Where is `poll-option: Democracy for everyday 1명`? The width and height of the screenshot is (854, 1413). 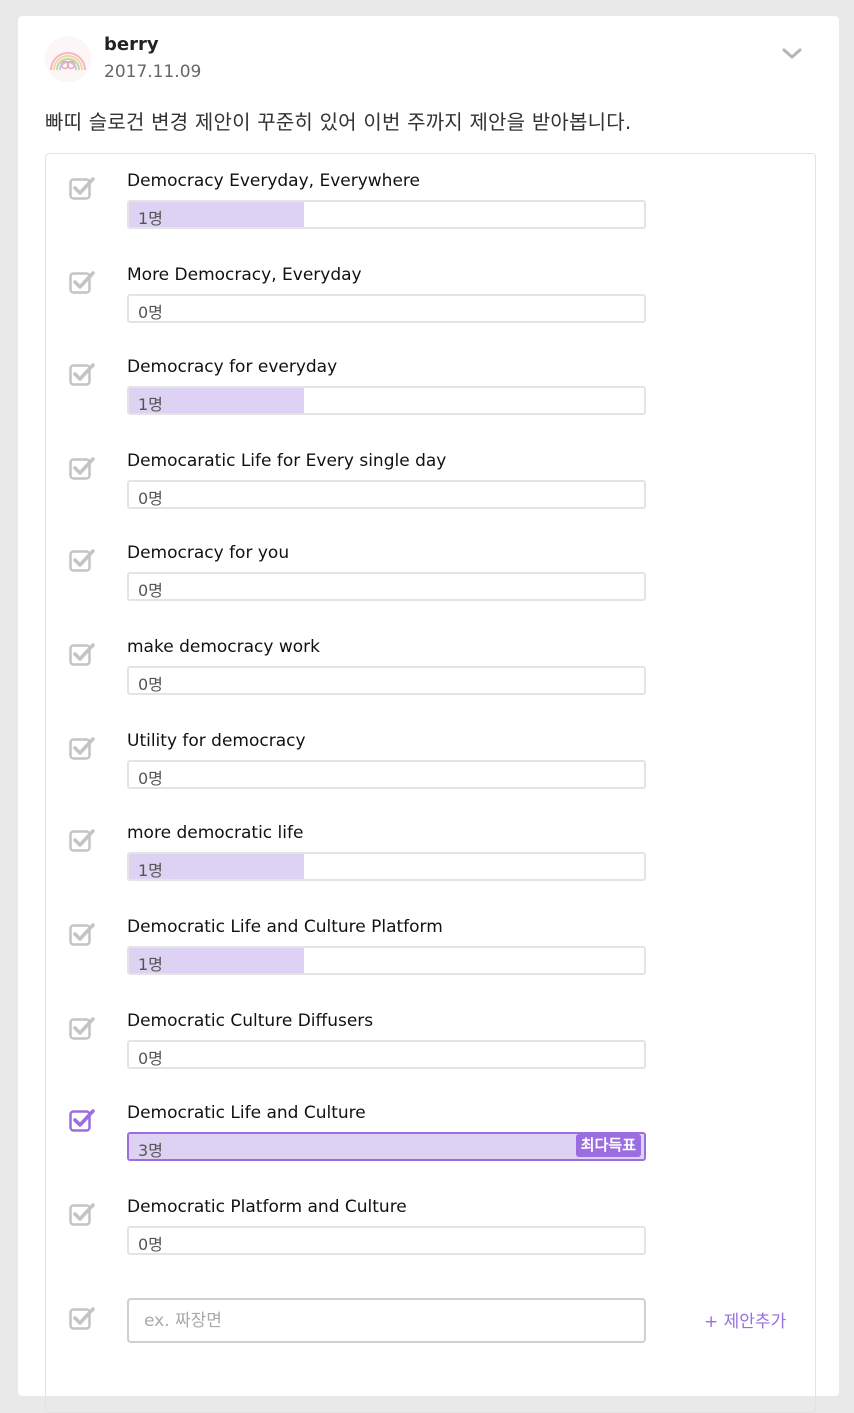
poll-option: Democracy for everyday 1명 is located at coordinates (430, 387).